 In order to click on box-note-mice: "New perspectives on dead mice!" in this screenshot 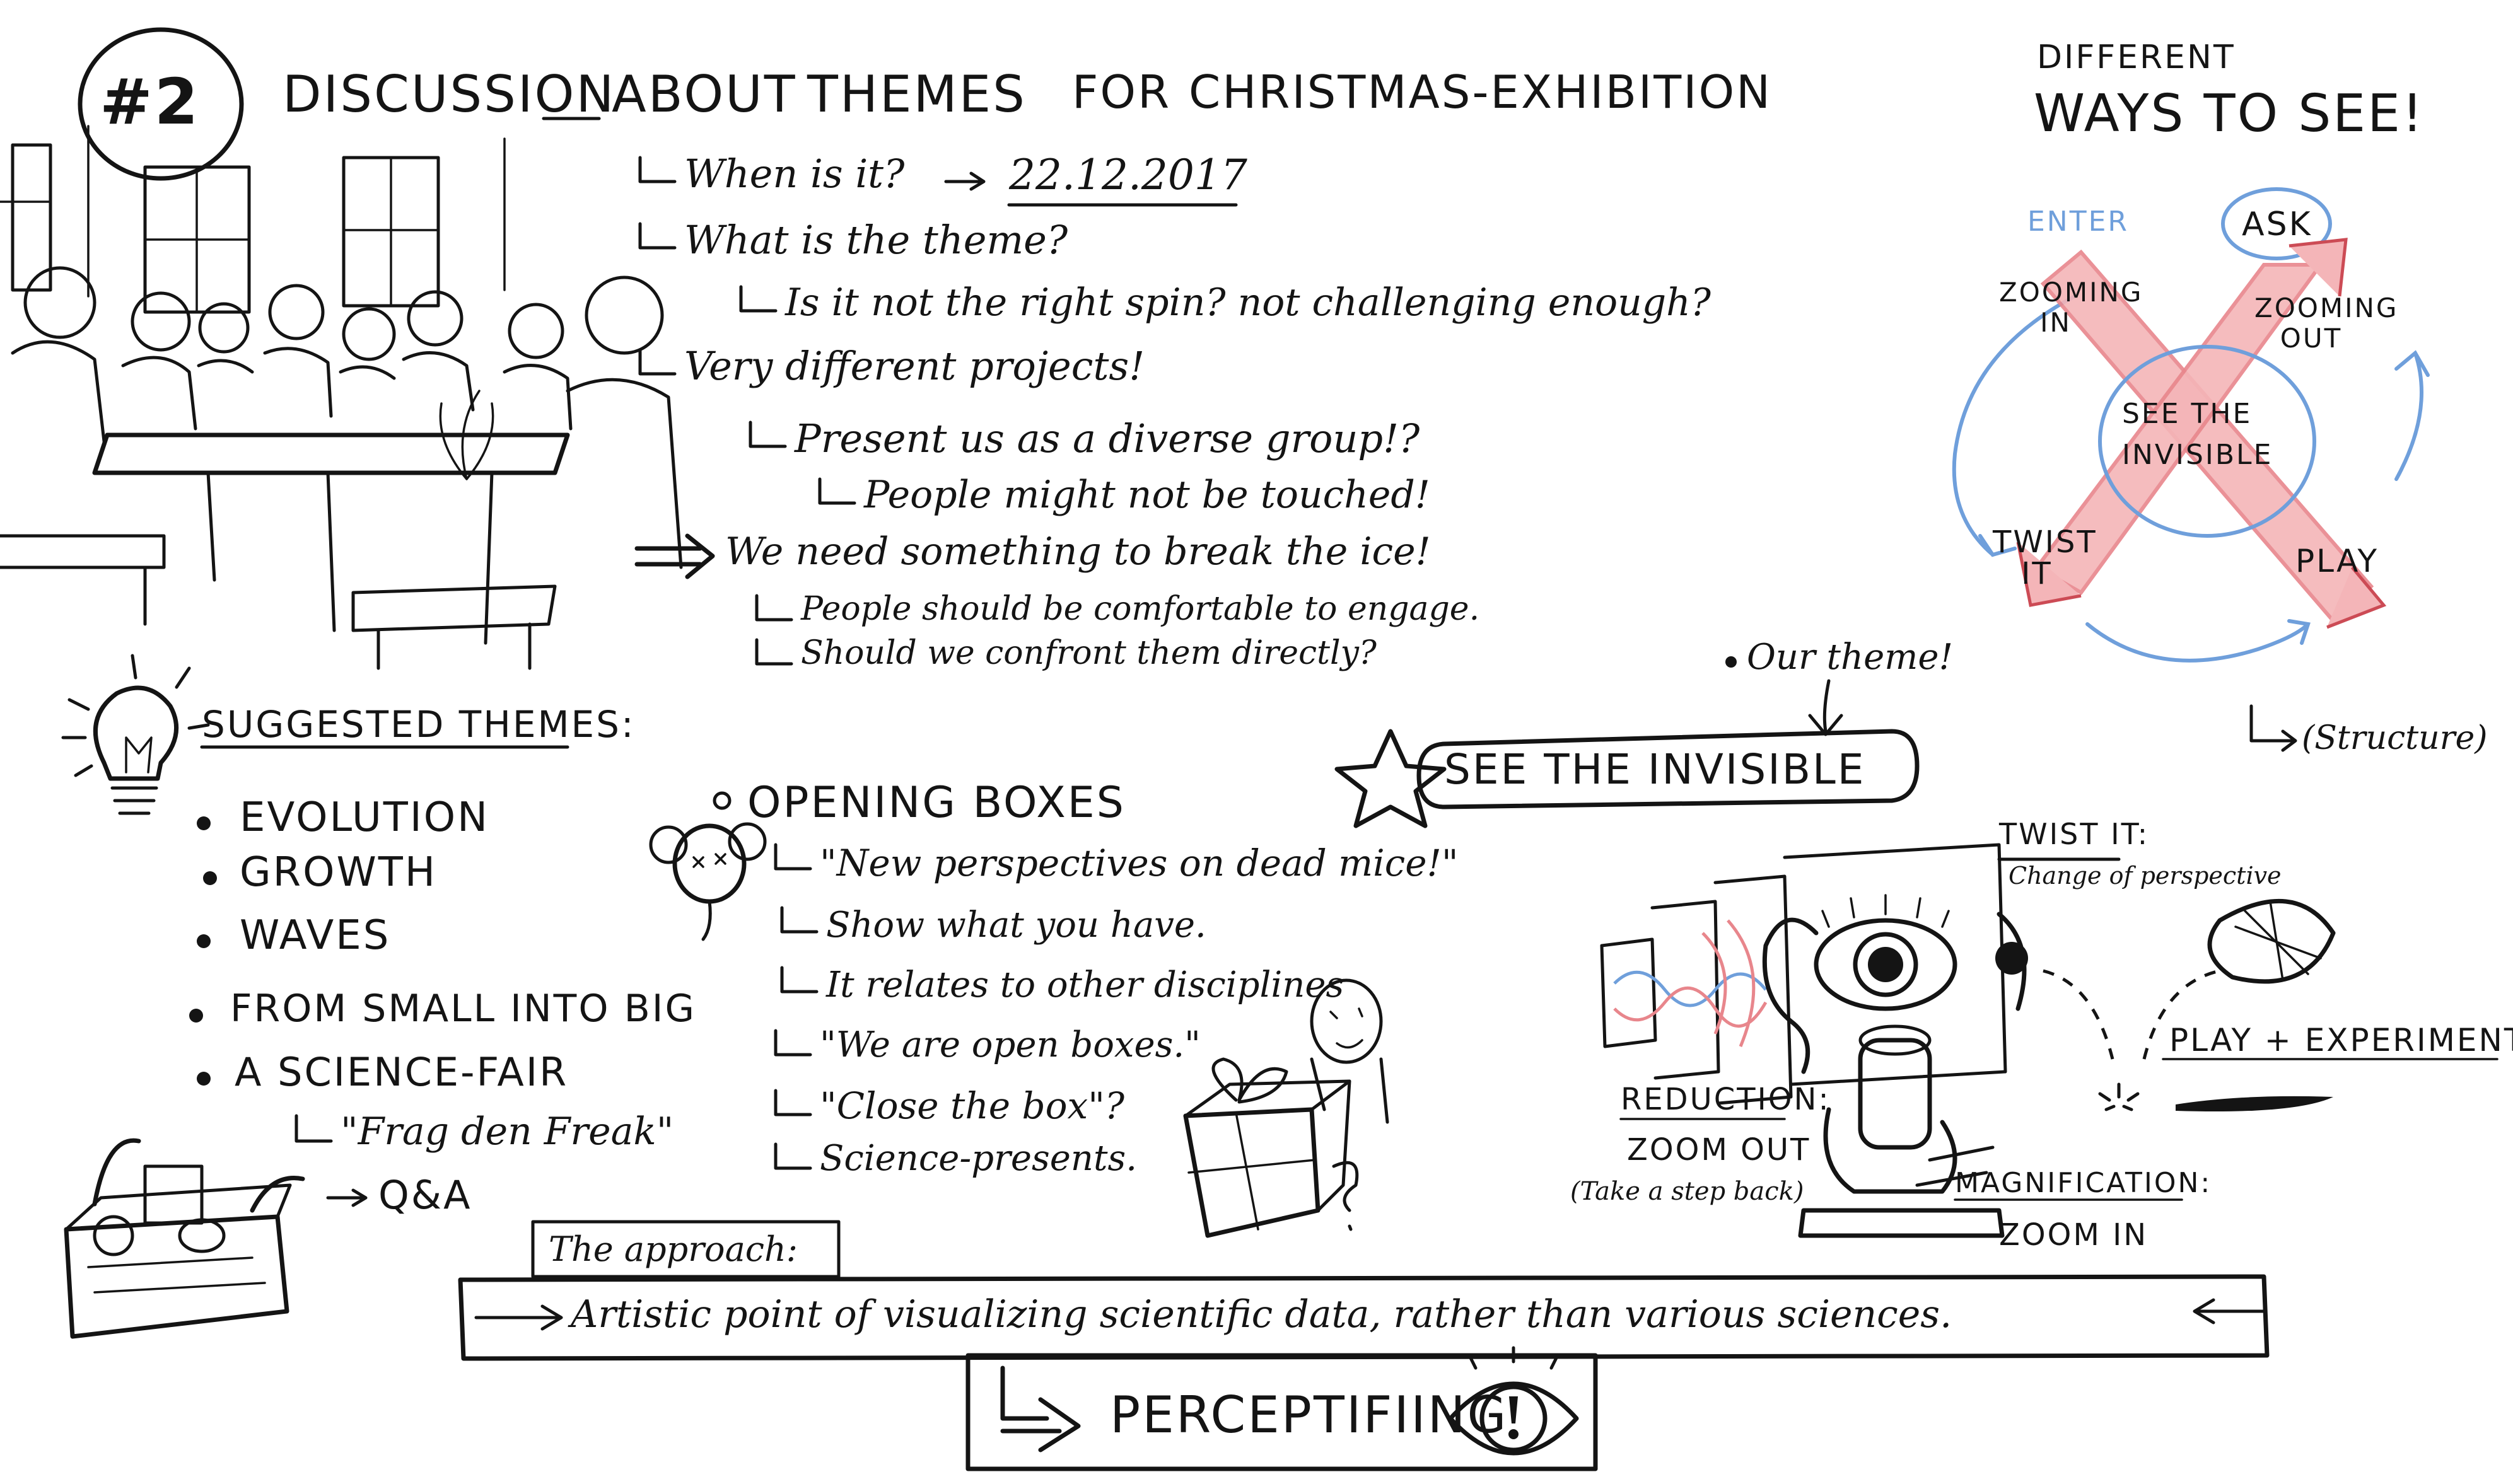, I will do `click(1139, 863)`.